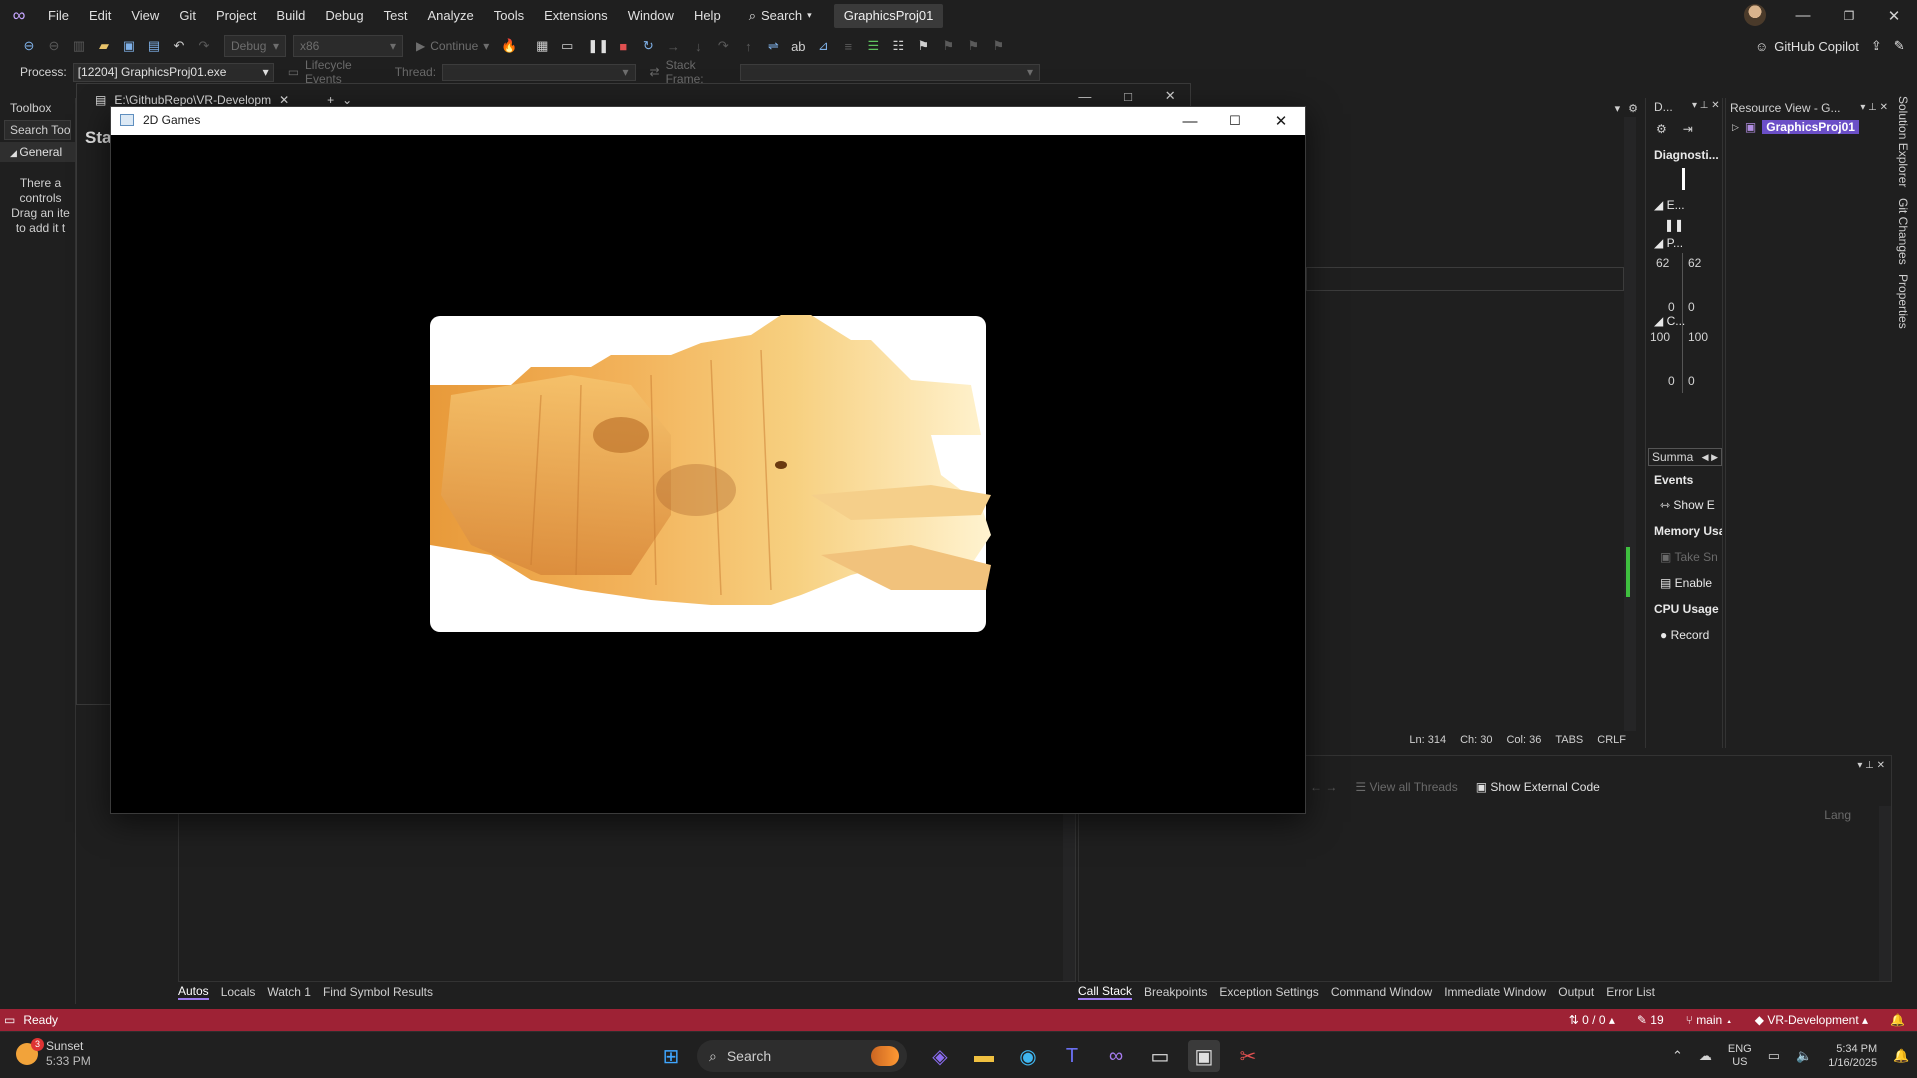  I want to click on menu-item-test: Test, so click(396, 15).